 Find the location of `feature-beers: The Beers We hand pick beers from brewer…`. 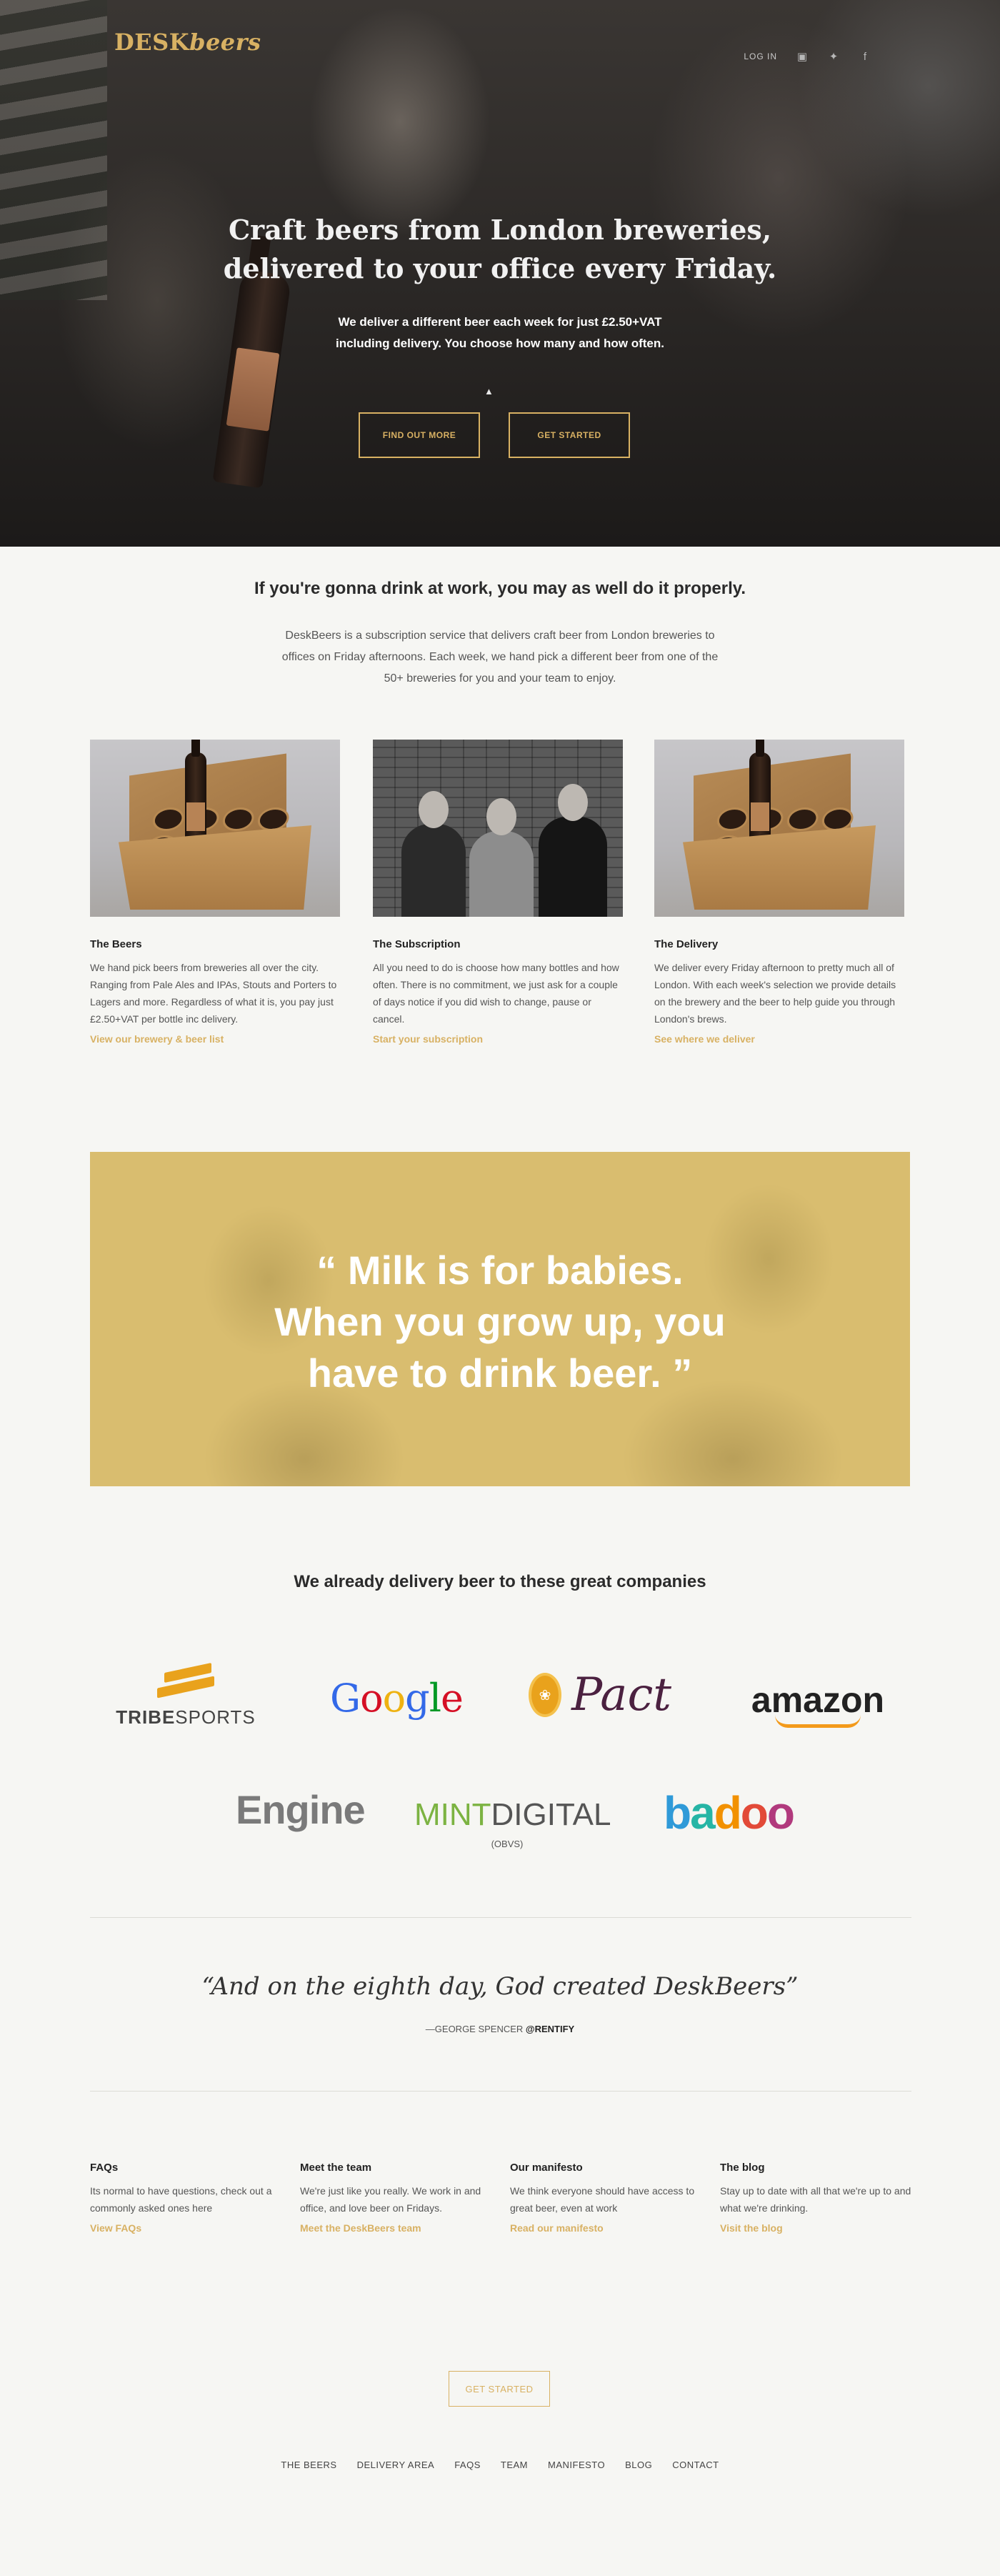

feature-beers: The Beers We hand pick beers from brewer… is located at coordinates (215, 892).